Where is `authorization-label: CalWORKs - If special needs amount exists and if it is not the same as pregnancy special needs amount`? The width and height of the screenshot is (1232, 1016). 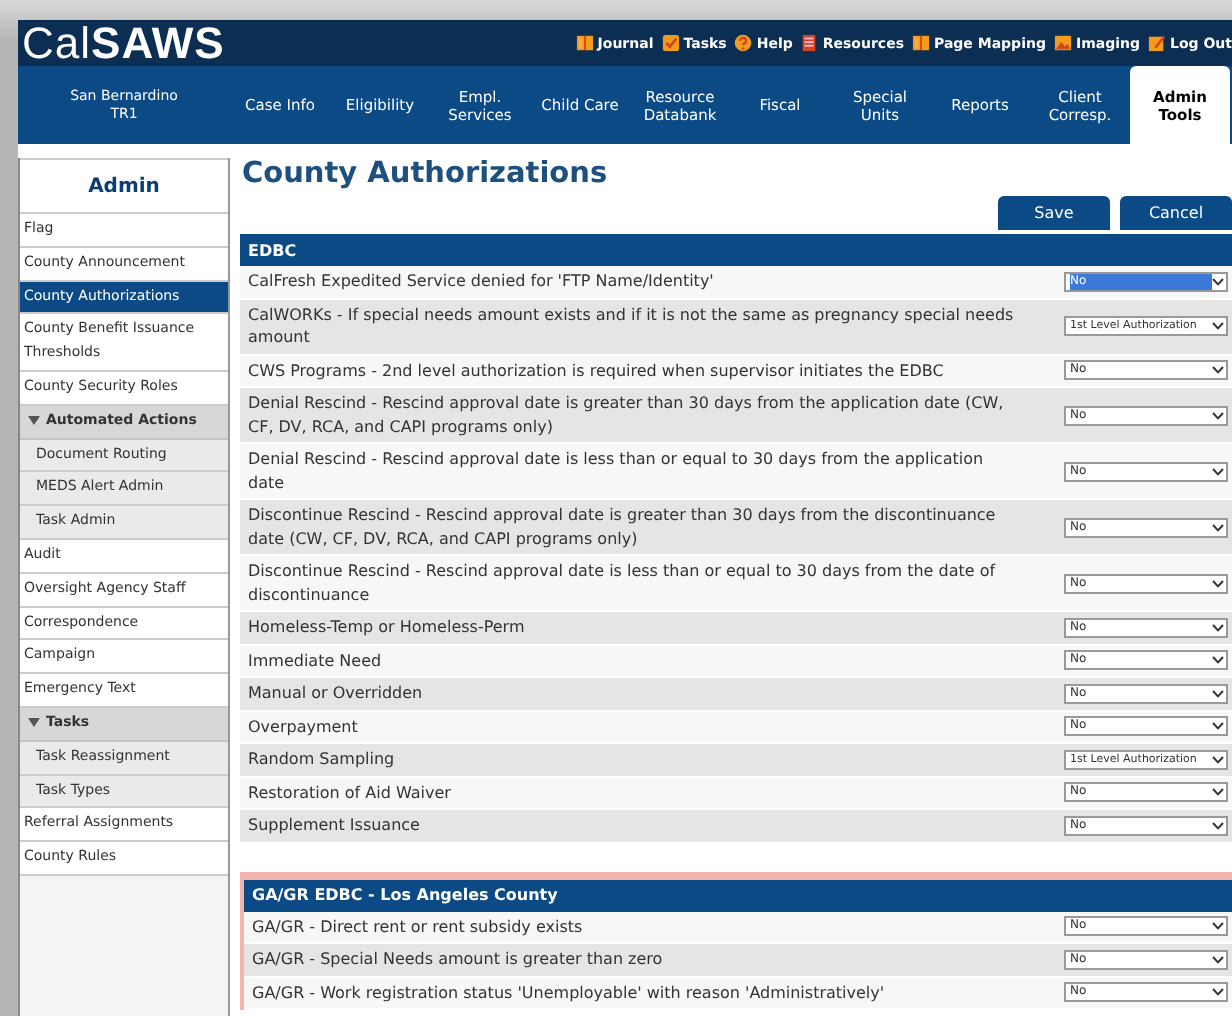
authorization-label: CalWORKs - If special needs amount exists and if it is not the same as pregnancy special needs amount is located at coordinates (632, 326).